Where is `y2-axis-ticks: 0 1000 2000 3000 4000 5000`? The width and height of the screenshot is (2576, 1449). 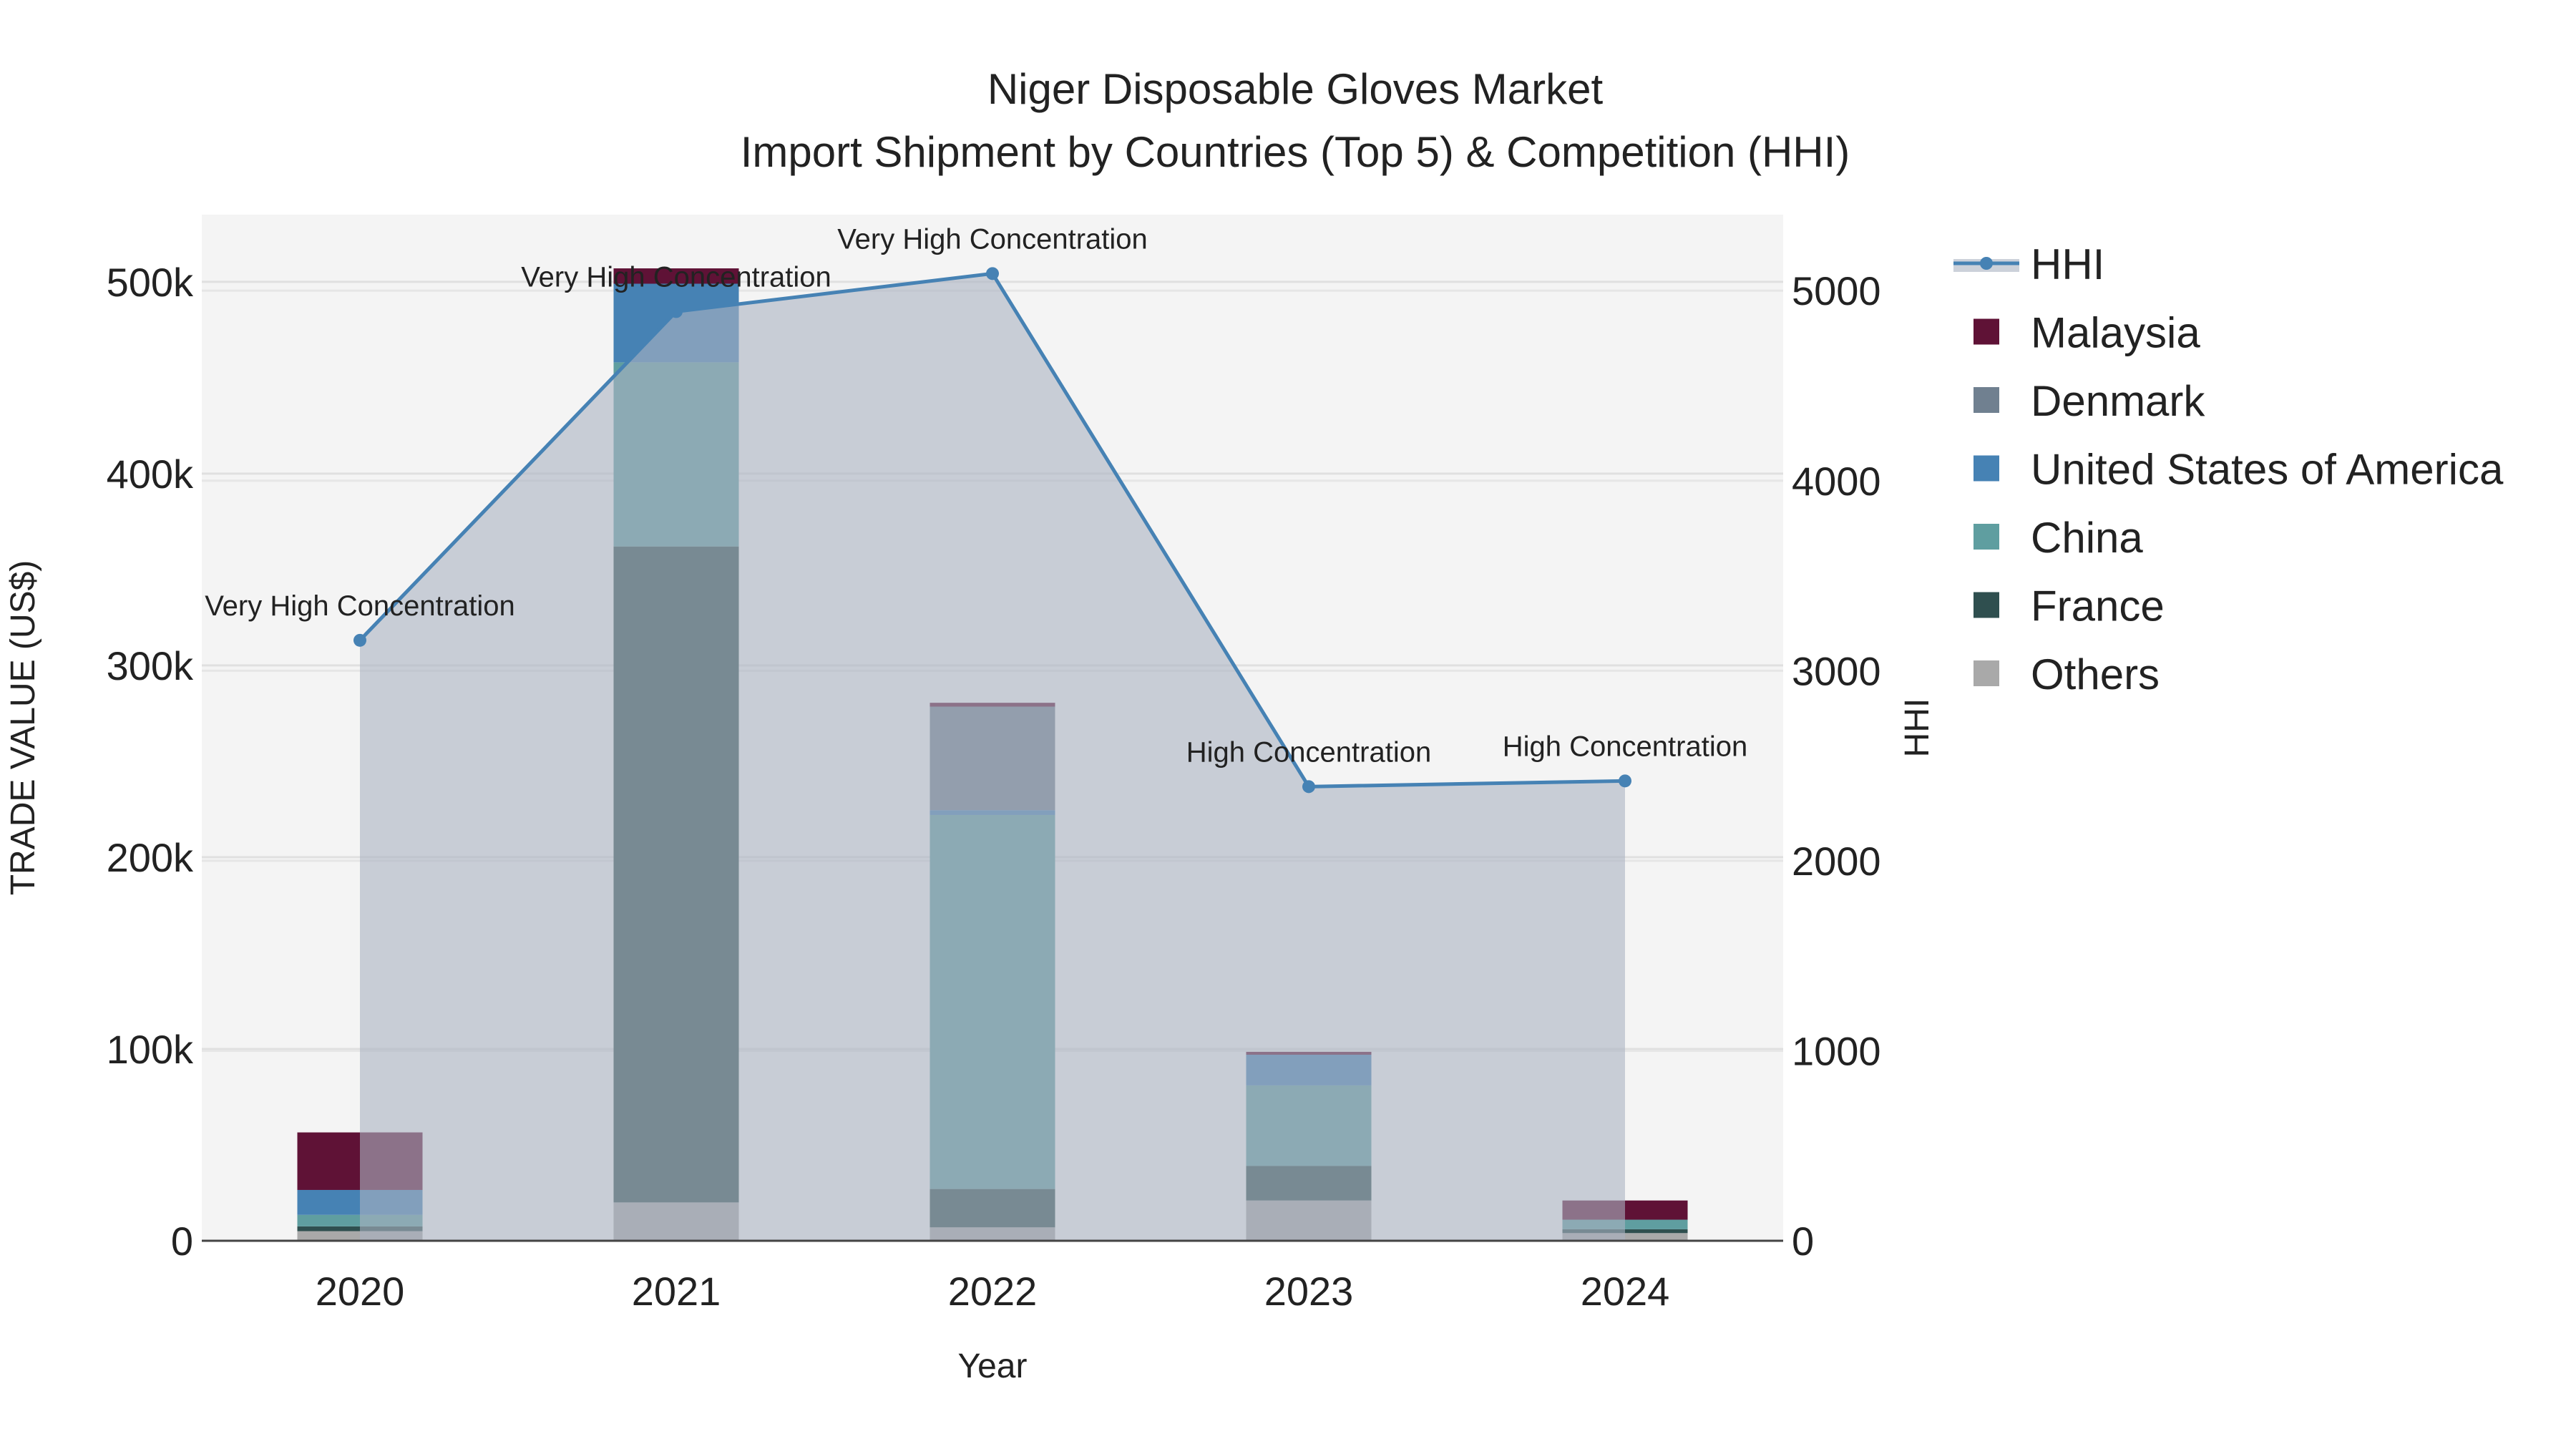
y2-axis-ticks: 0 1000 2000 3000 4000 5000 is located at coordinates (1836, 766).